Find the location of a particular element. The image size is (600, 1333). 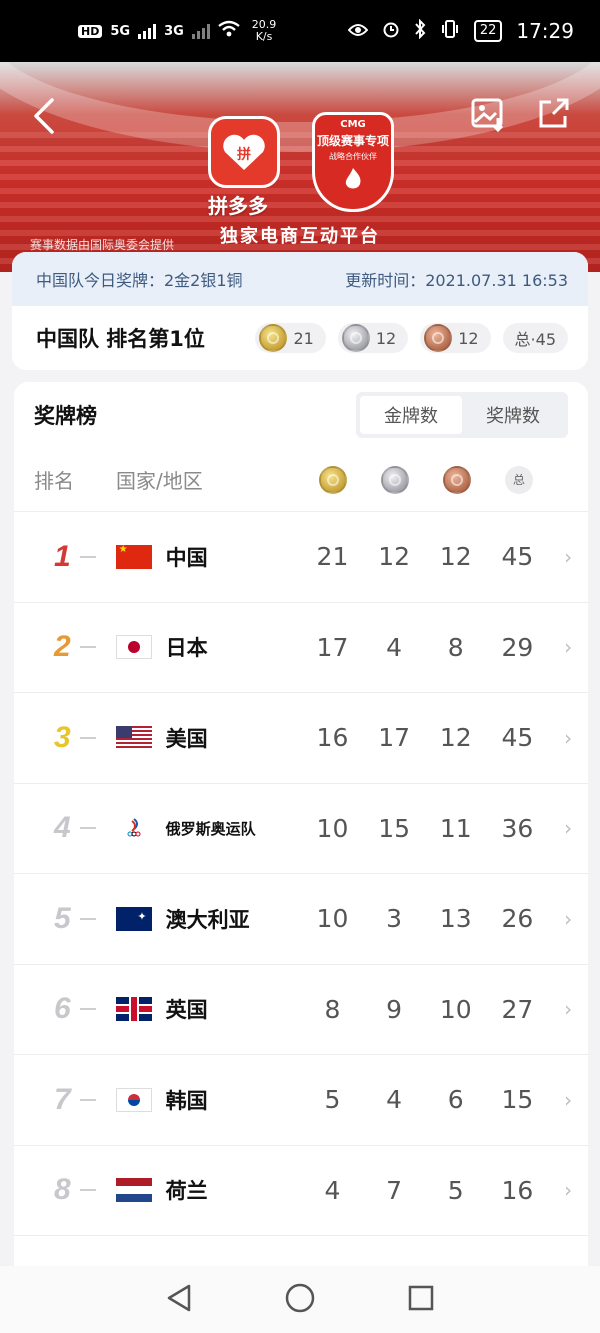

country-cell: 澳大利亚 is located at coordinates (208, 919).